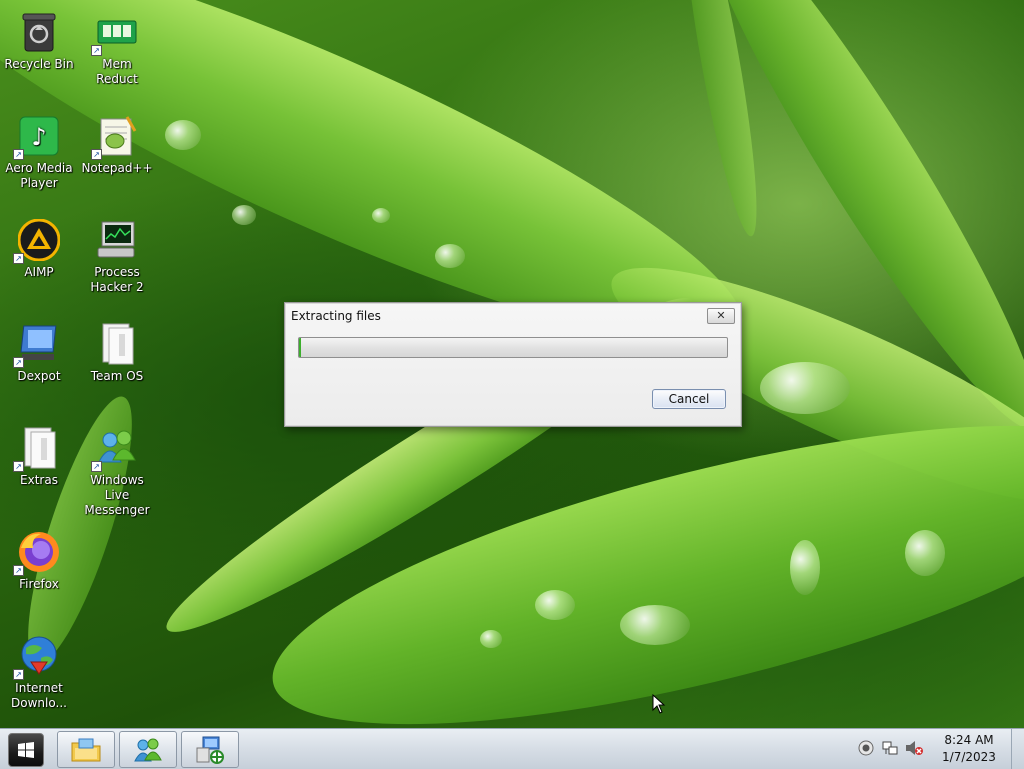 The width and height of the screenshot is (1024, 769). Describe the element at coordinates (969, 749) in the screenshot. I see `taskbar-clock: 8:24 AM 1/7/2023` at that location.